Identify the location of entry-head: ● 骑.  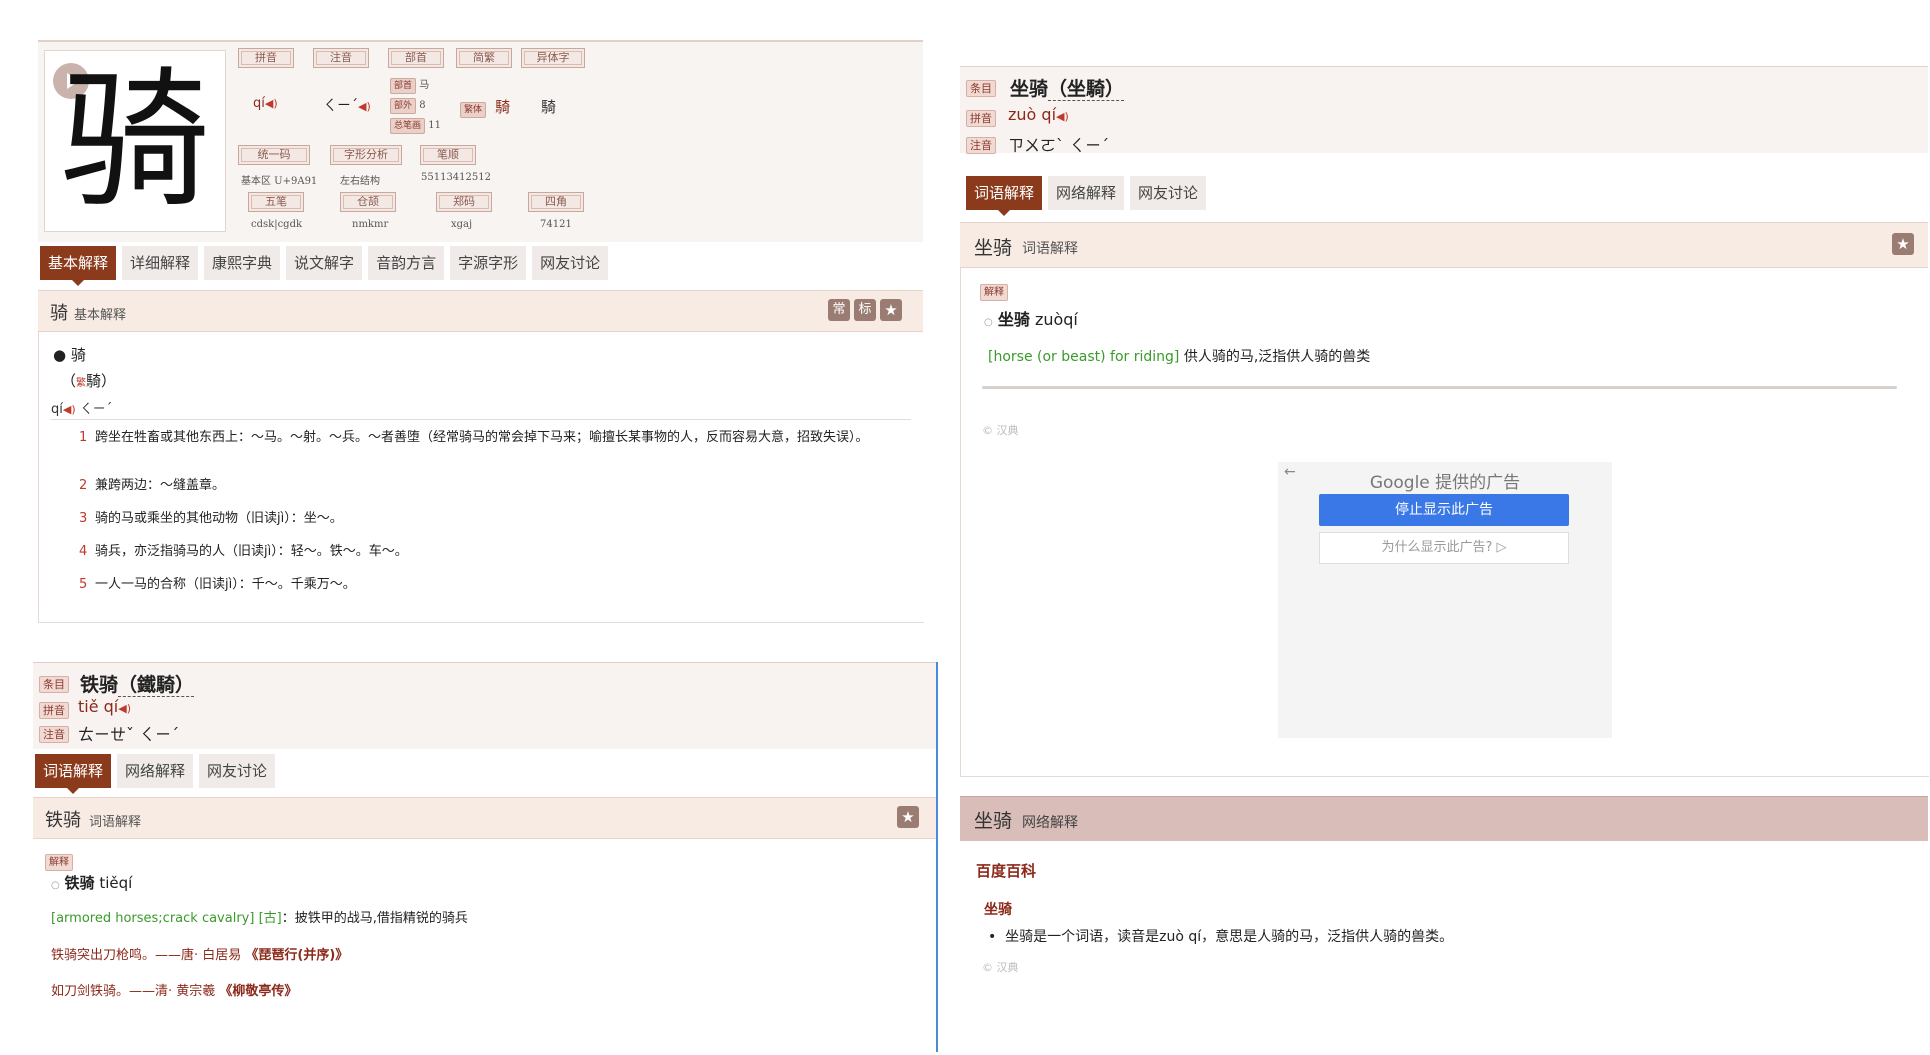
(69, 355).